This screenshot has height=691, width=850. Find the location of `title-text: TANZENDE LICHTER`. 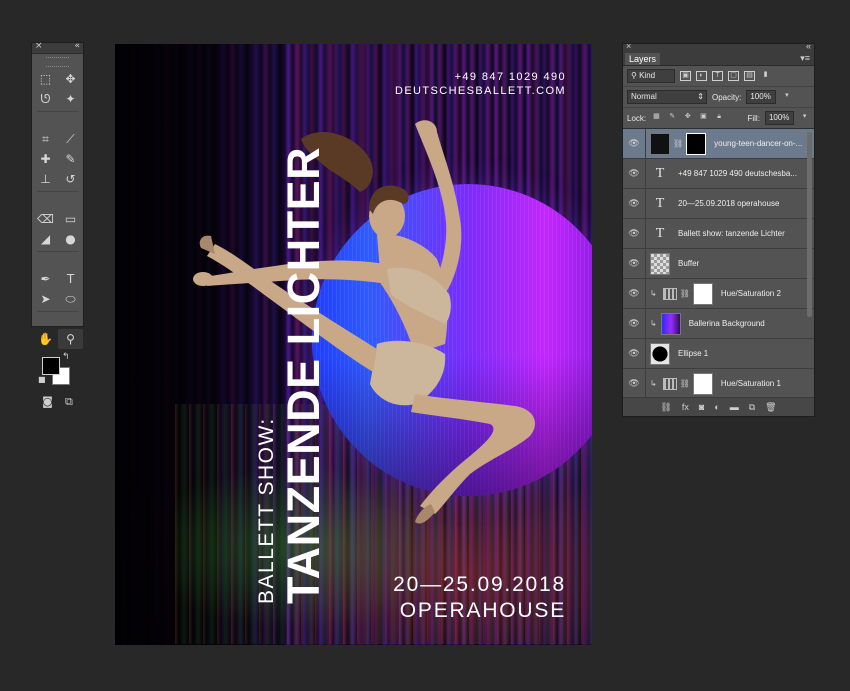

title-text: TANZENDE LICHTER is located at coordinates (303, 375).